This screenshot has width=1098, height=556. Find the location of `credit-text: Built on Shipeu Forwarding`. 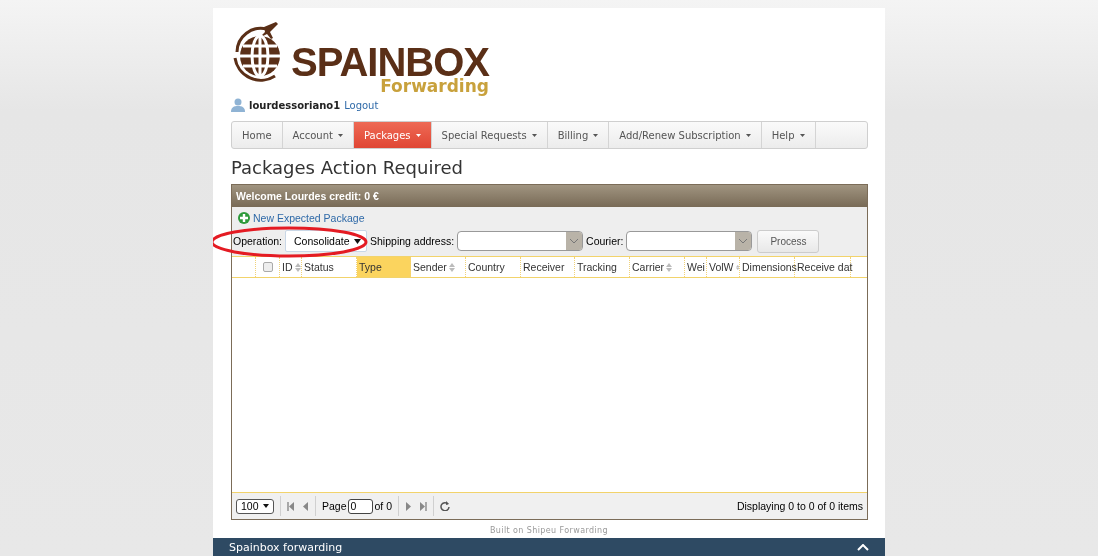

credit-text: Built on Shipeu Forwarding is located at coordinates (549, 530).